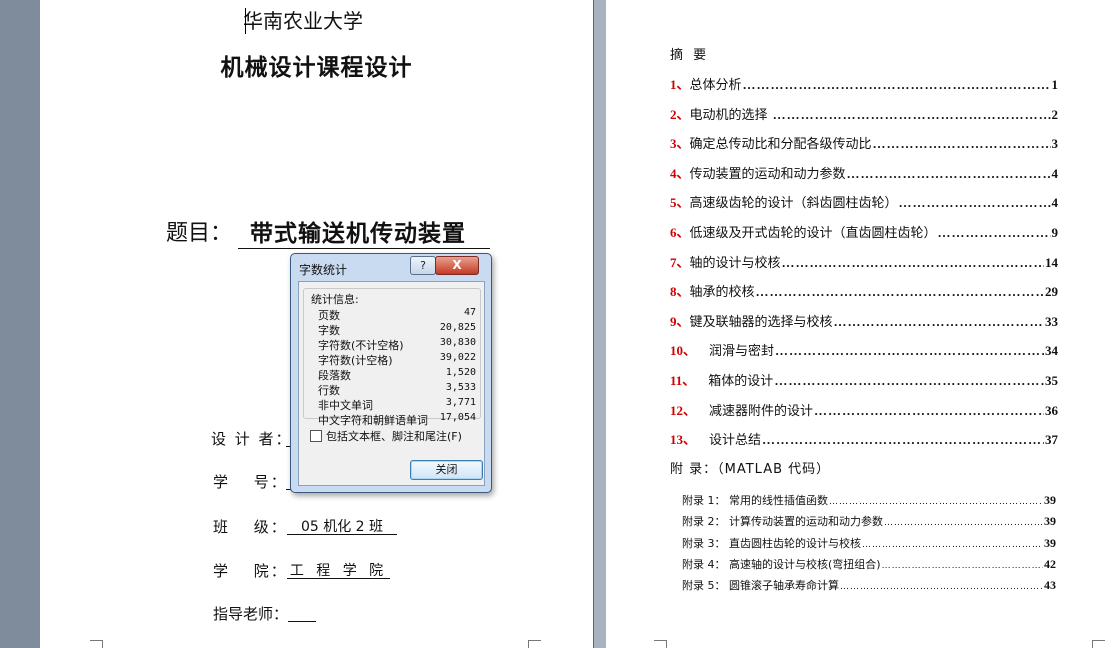 This screenshot has width=1118, height=648. Describe the element at coordinates (251, 614) in the screenshot. I see `field-label-advisor: 指导老师：` at that location.